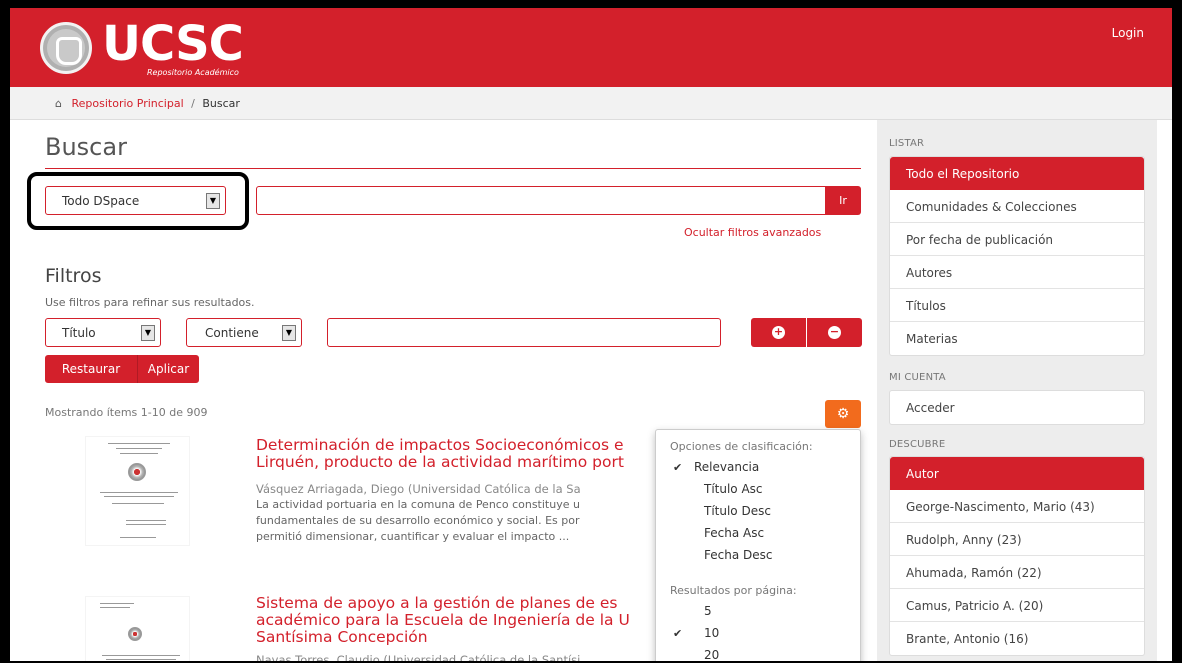  What do you see at coordinates (1128, 33) in the screenshot?
I see `login-link: Login` at bounding box center [1128, 33].